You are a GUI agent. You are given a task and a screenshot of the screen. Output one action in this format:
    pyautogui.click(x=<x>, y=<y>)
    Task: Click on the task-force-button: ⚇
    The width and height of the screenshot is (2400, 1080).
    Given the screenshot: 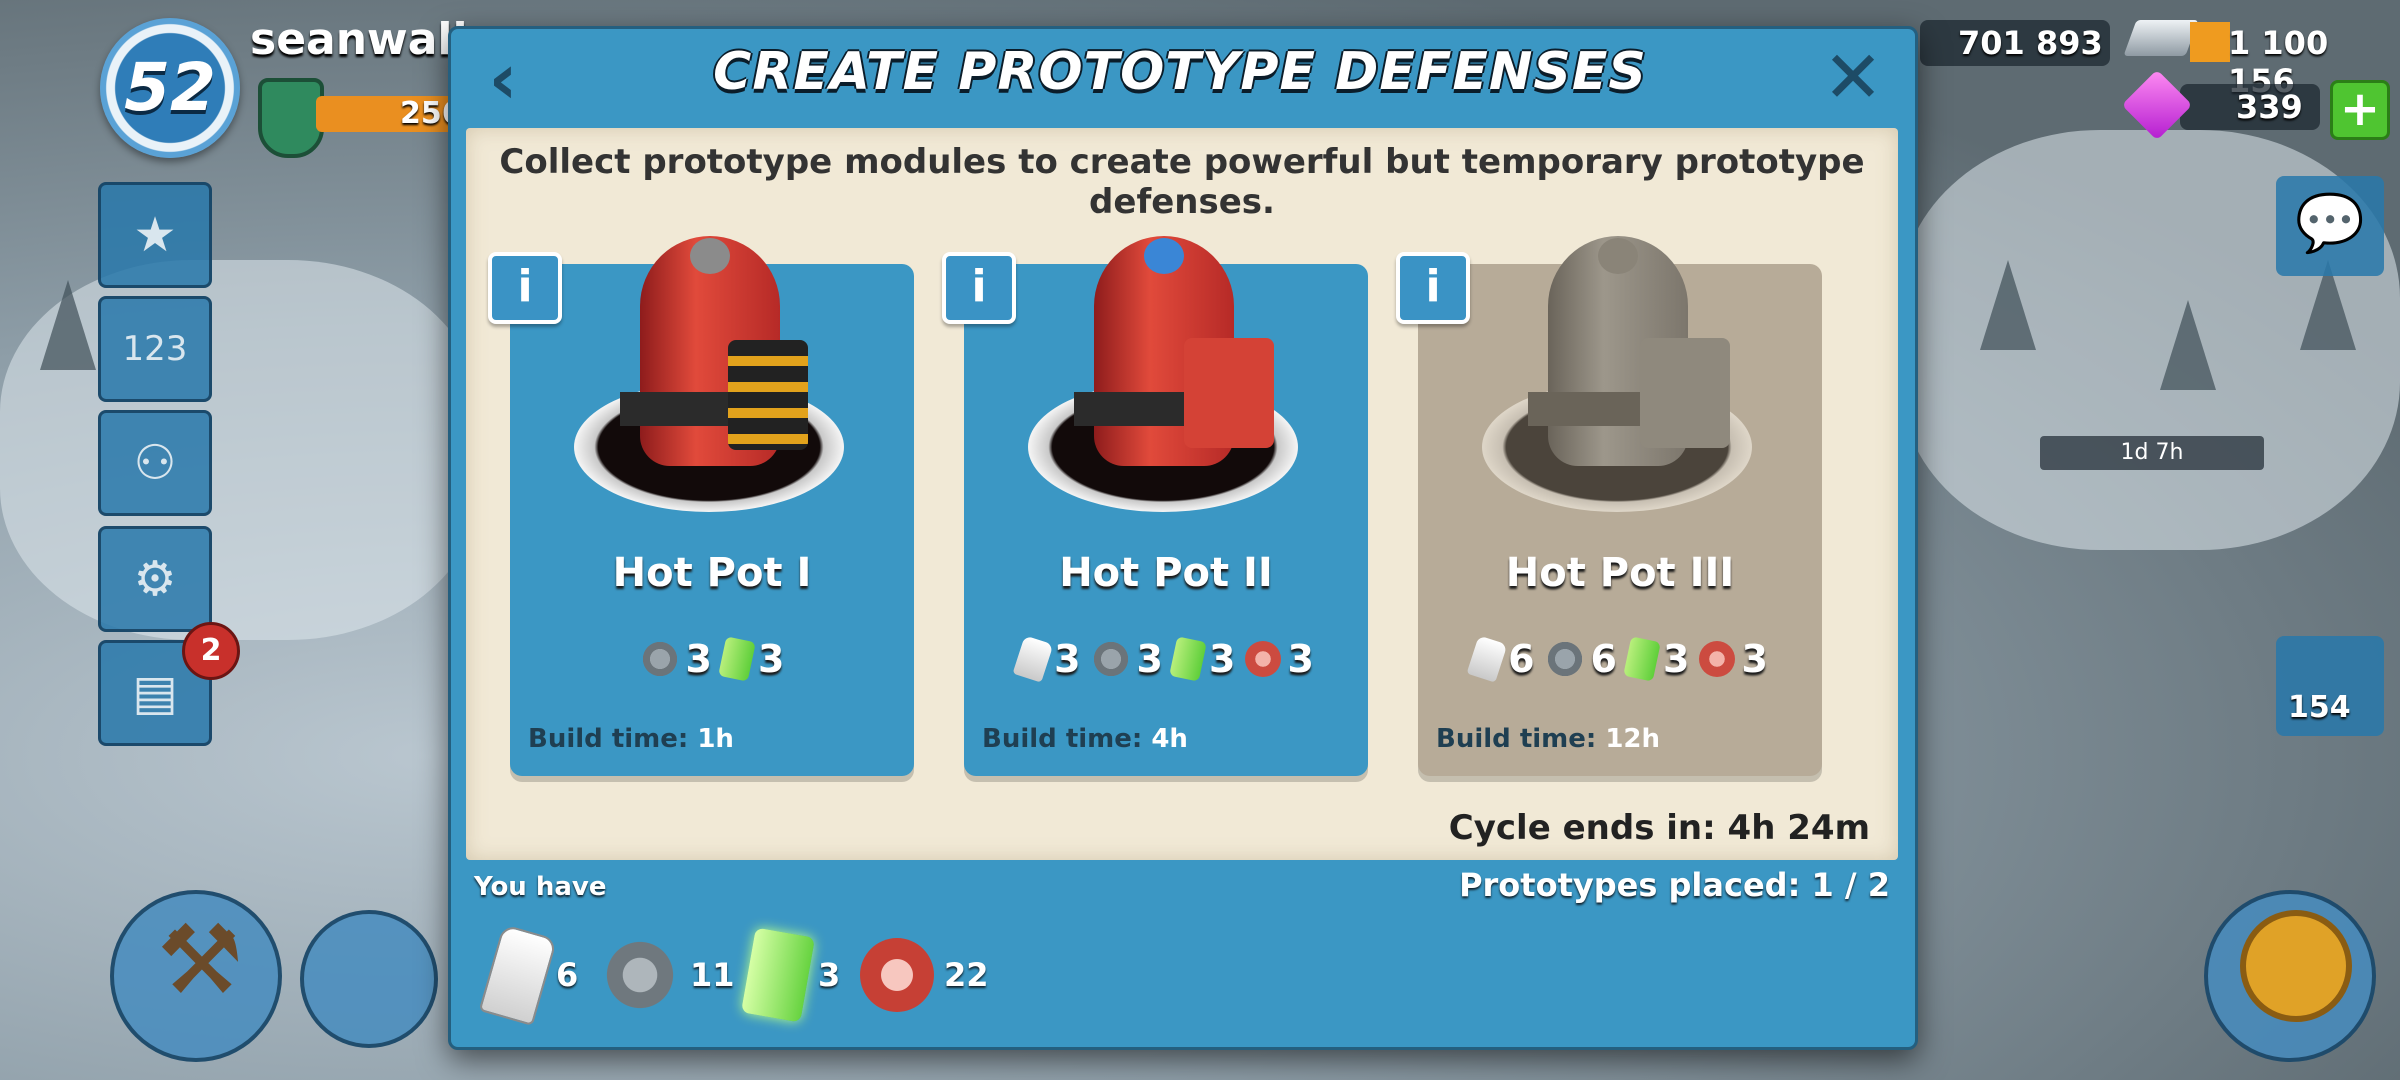 What is the action you would take?
    pyautogui.click(x=155, y=463)
    